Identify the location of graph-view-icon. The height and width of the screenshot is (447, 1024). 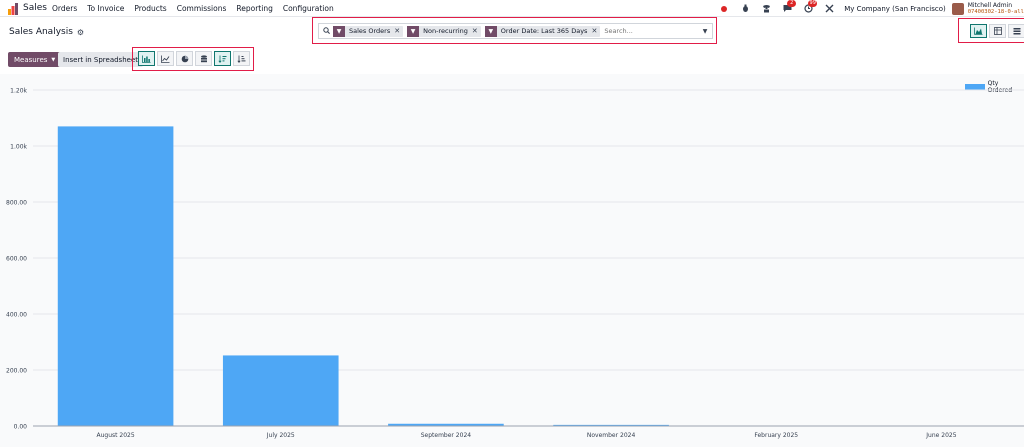
(978, 31).